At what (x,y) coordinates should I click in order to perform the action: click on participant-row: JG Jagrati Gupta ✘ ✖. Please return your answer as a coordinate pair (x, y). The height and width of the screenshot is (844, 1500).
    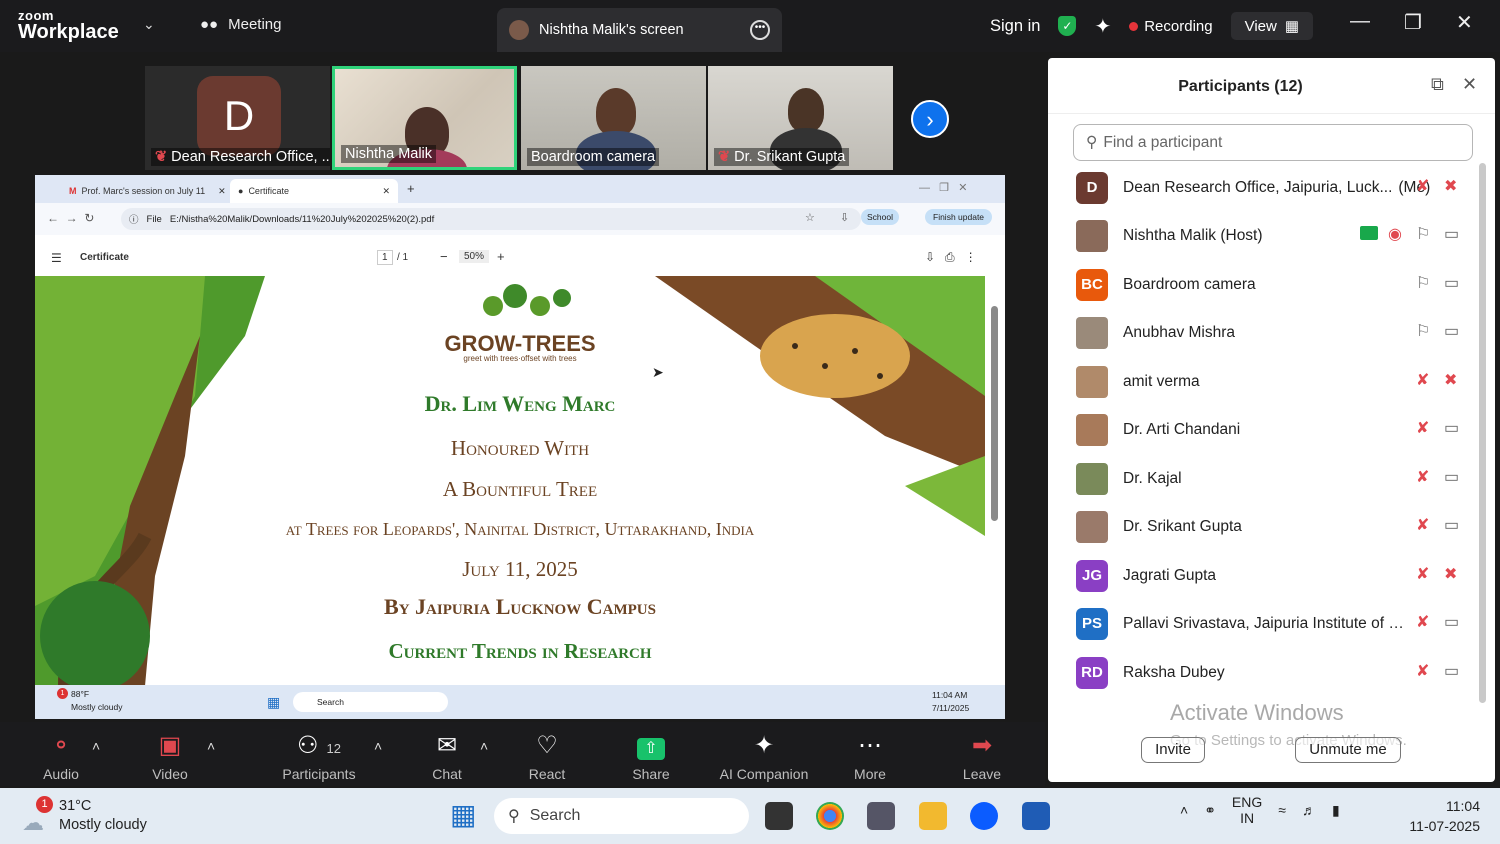
    Looking at the image, I should click on (1273, 576).